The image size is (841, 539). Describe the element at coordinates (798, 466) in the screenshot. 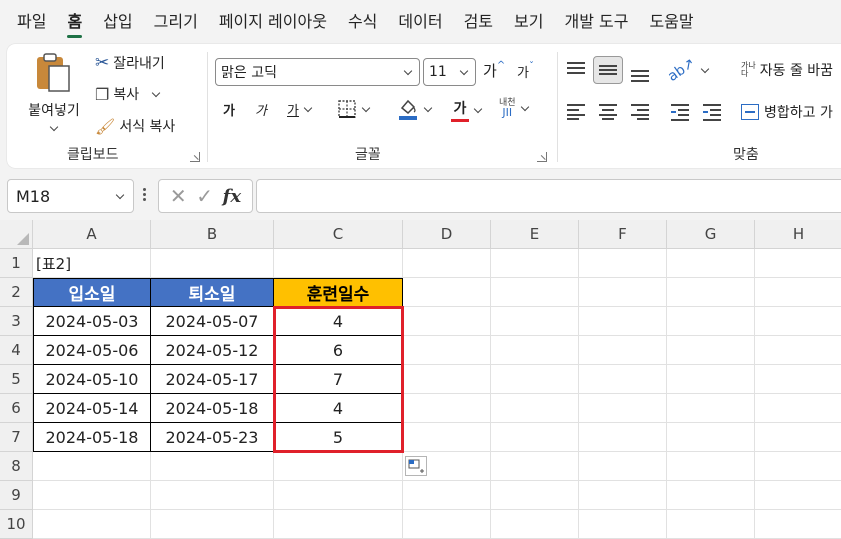

I see `cell-h8` at that location.